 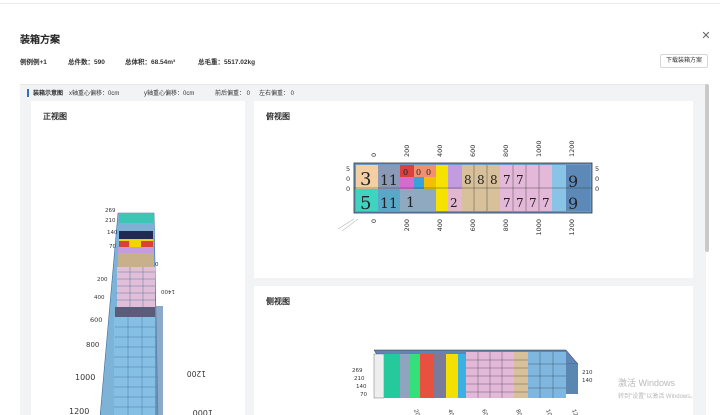 I want to click on front-tick: 1400, so click(x=168, y=291).